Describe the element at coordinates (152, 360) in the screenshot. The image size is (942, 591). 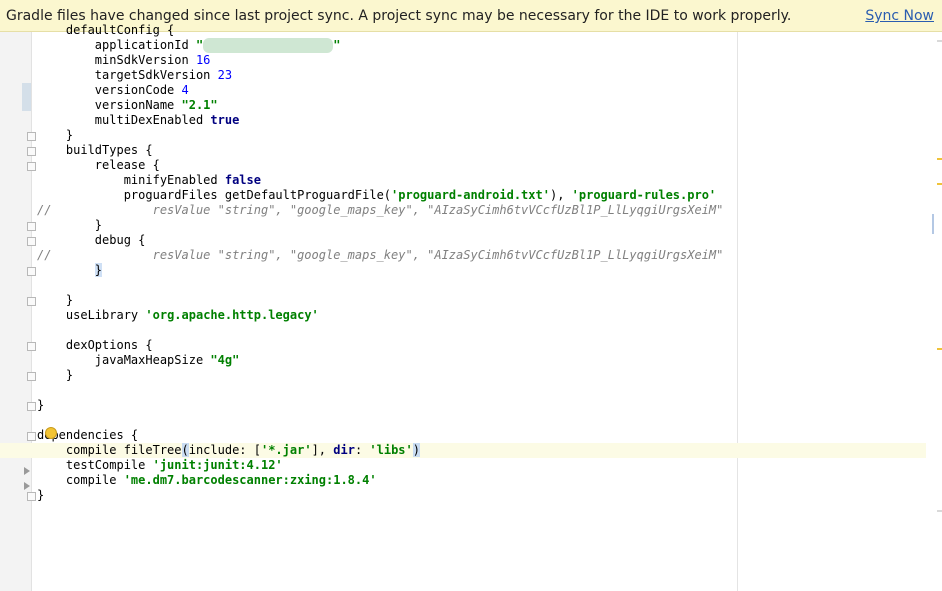
I see `code-token: javaMaxHeapSize` at that location.